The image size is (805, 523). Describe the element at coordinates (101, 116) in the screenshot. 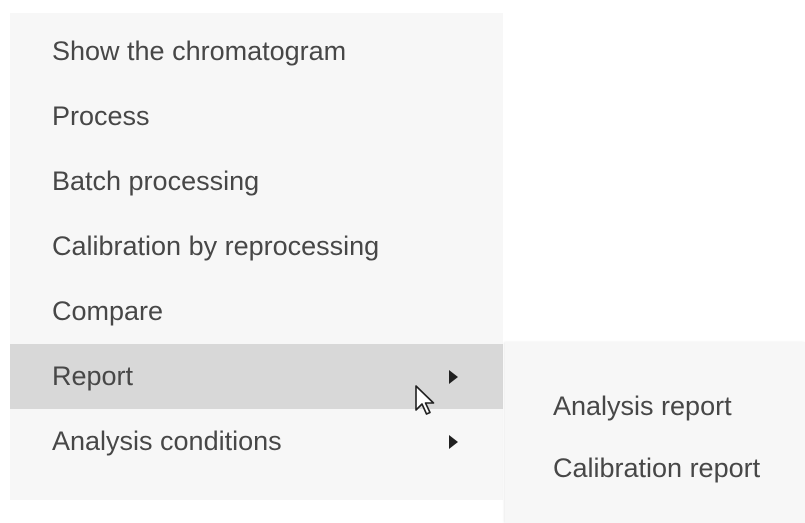

I see `menu-item-label: Process` at that location.